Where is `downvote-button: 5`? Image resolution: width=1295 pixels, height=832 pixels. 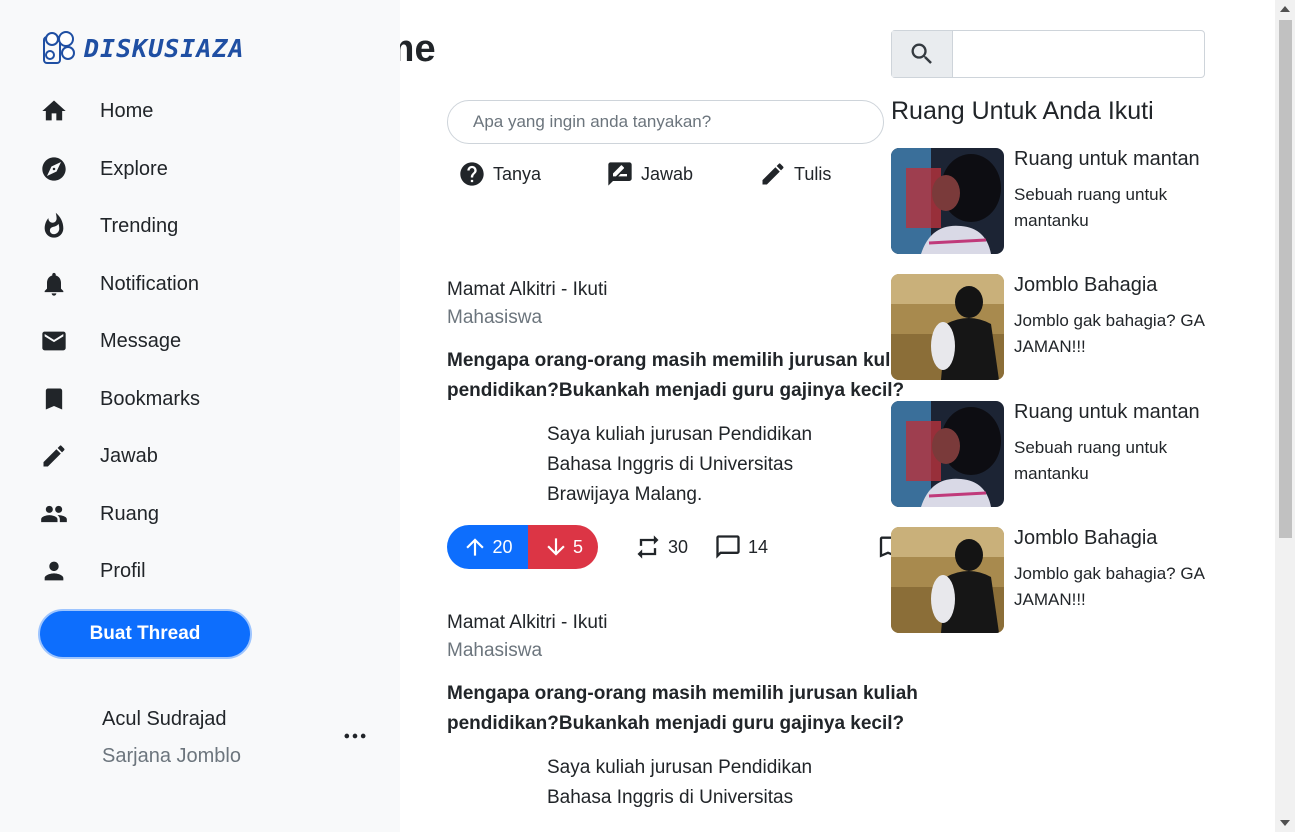 downvote-button: 5 is located at coordinates (563, 547).